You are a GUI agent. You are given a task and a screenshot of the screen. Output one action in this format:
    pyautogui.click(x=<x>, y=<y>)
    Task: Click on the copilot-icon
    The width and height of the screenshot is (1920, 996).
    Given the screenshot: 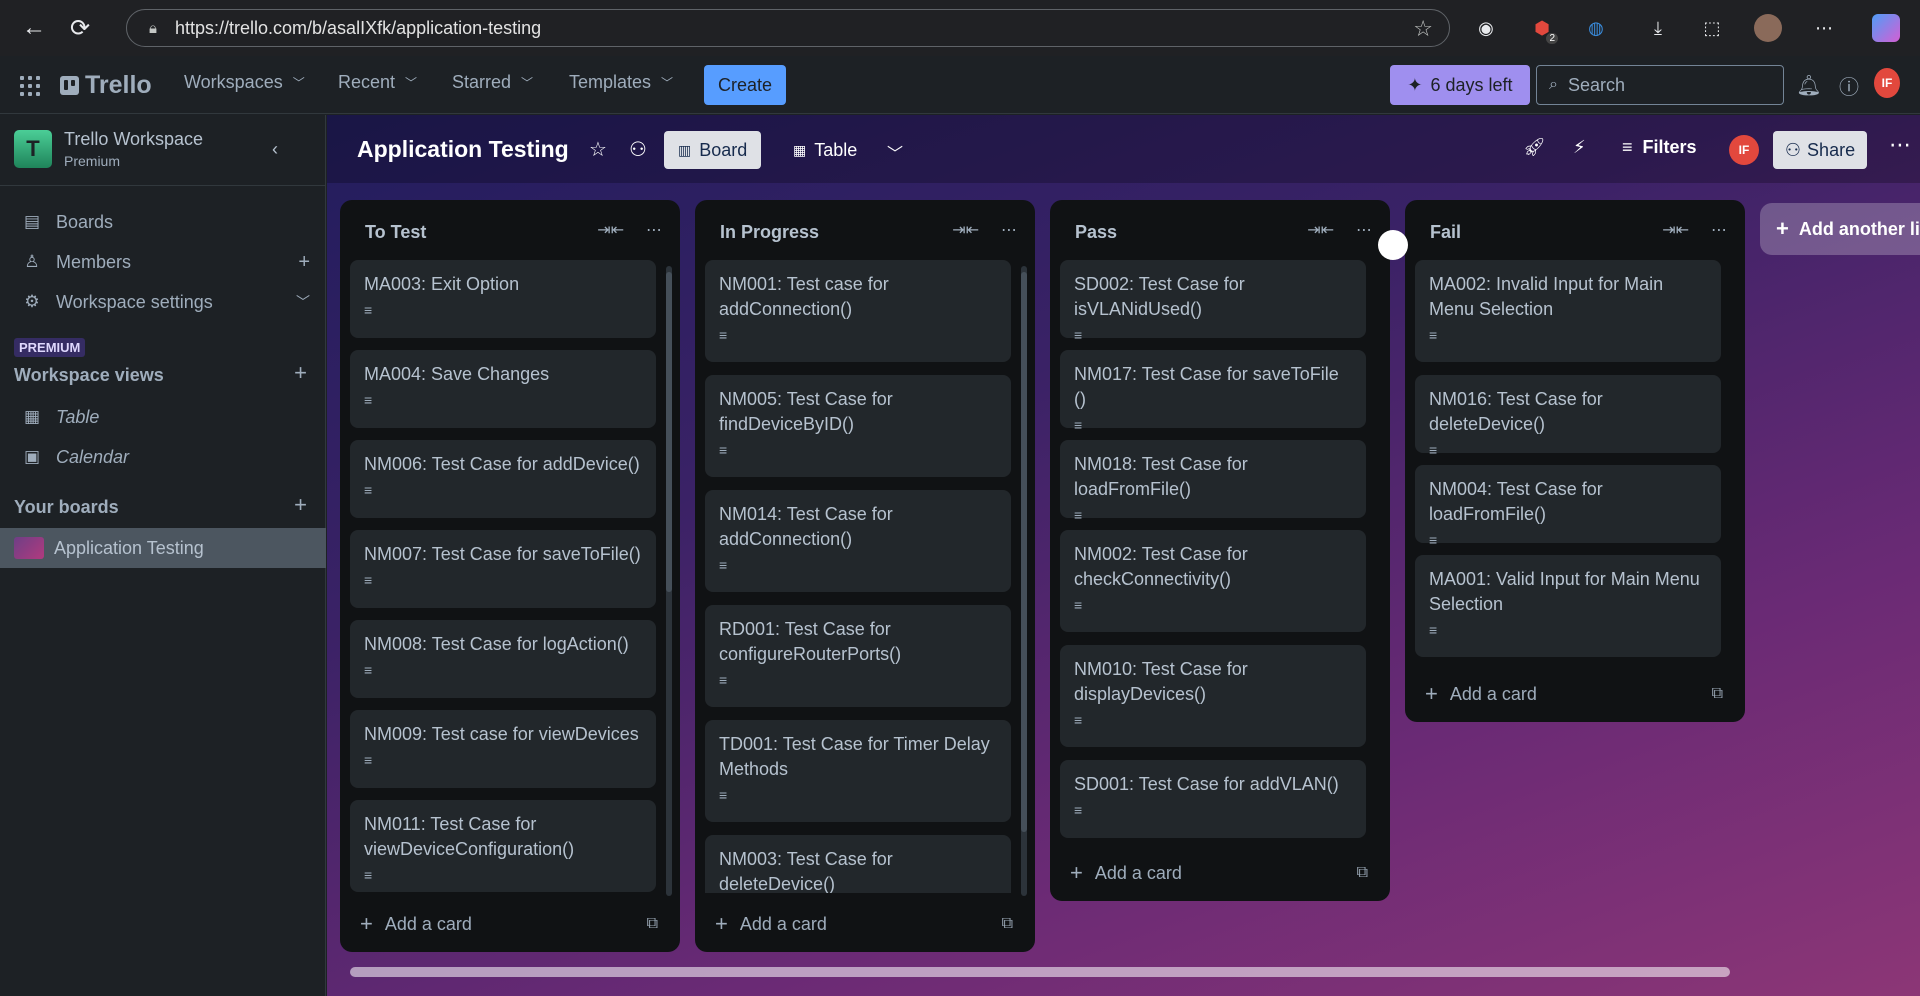 What is the action you would take?
    pyautogui.click(x=1886, y=28)
    